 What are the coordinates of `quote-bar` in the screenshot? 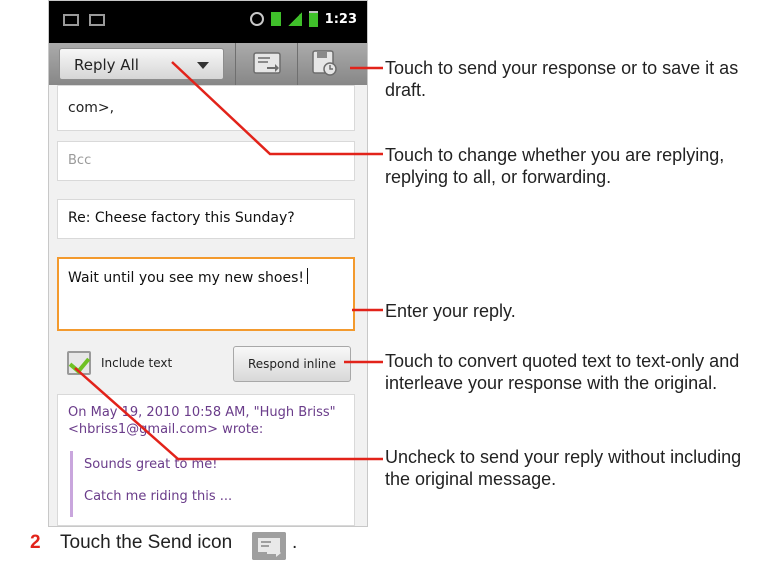 It's located at (71, 484).